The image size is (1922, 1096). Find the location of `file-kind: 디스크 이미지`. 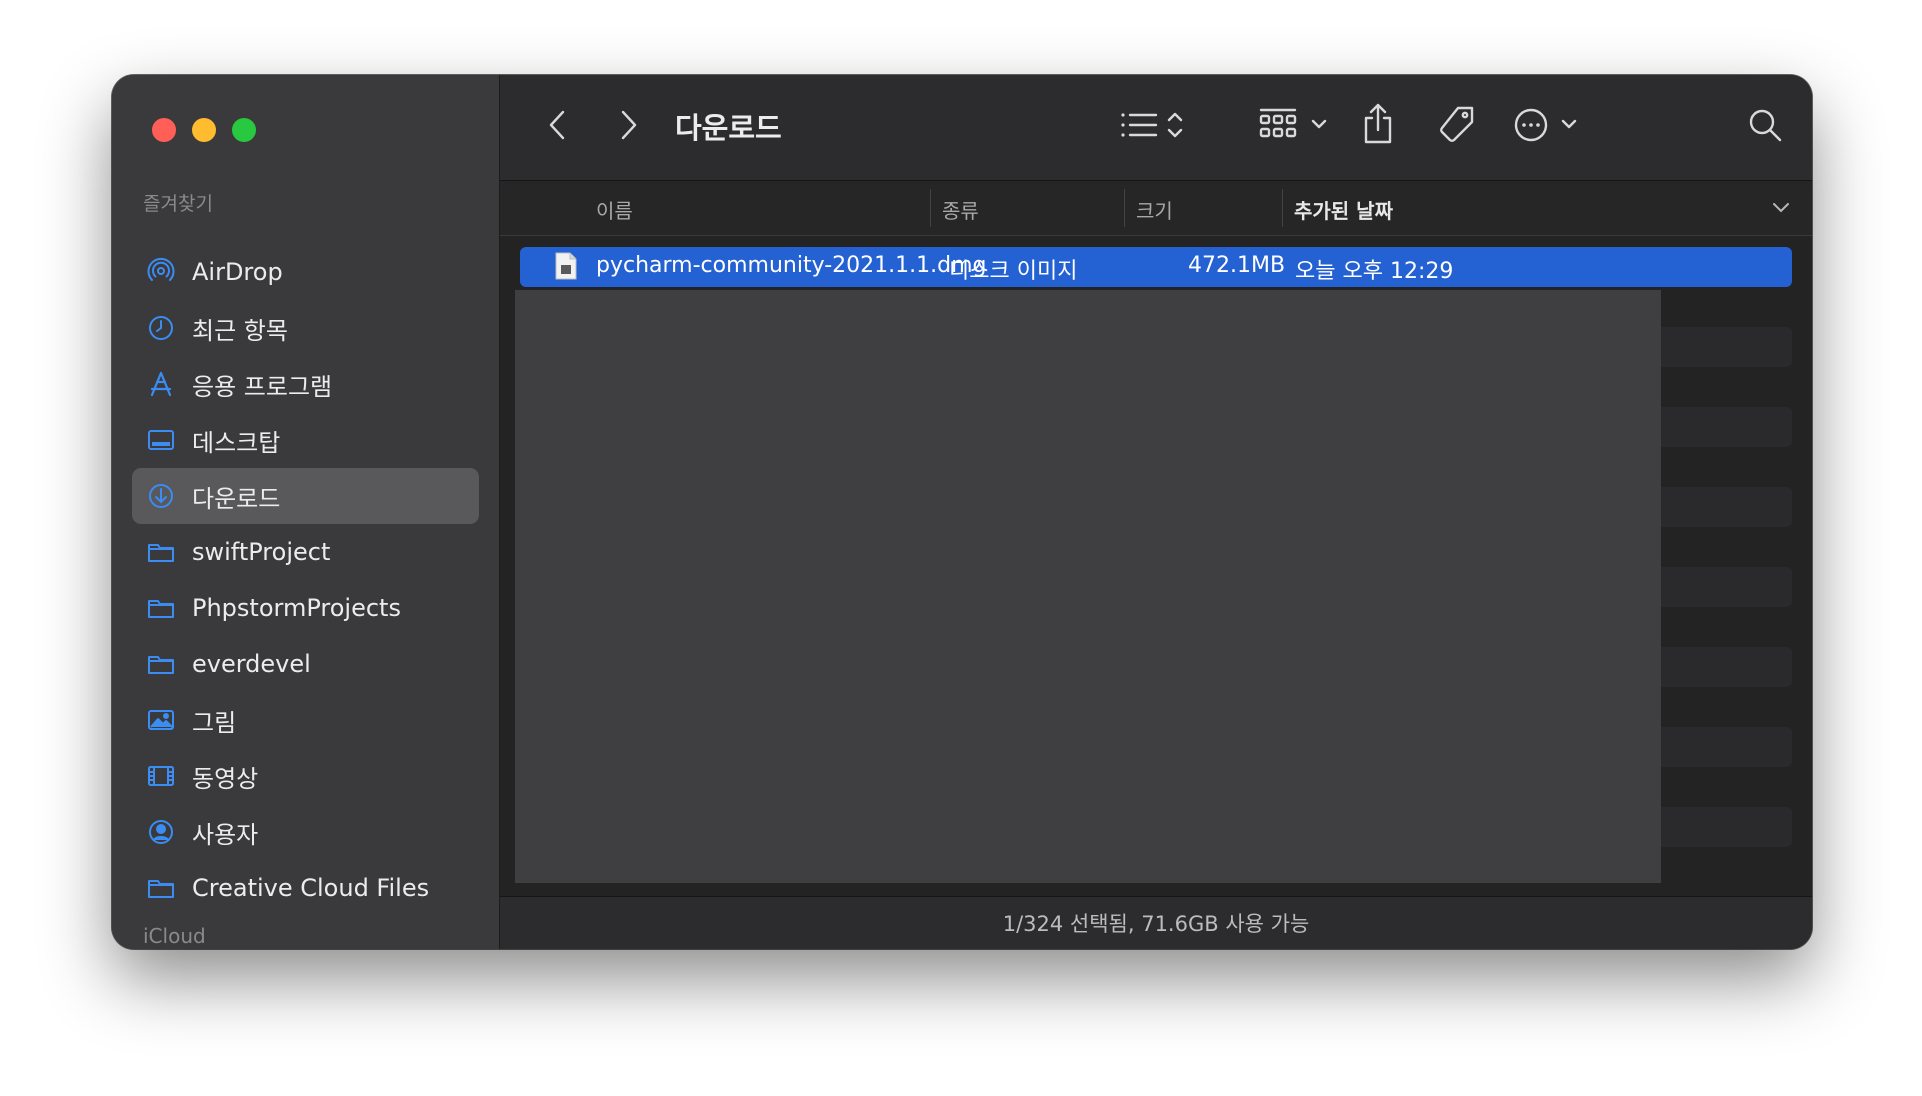

file-kind: 디스크 이미지 is located at coordinates (1013, 271).